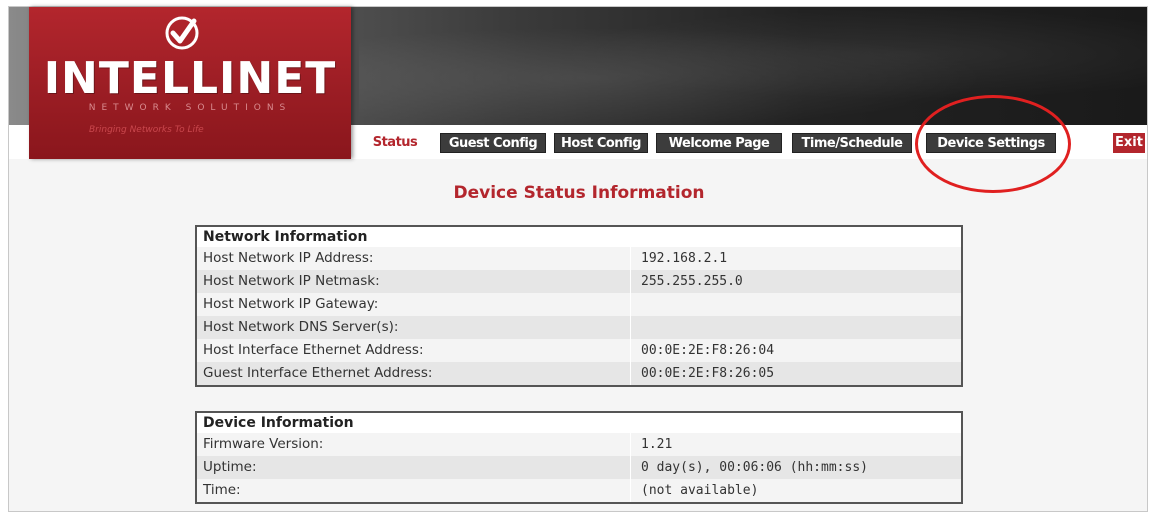 Image resolution: width=1157 pixels, height=517 pixels. I want to click on nav-welcome-page: Welcome Page, so click(719, 143).